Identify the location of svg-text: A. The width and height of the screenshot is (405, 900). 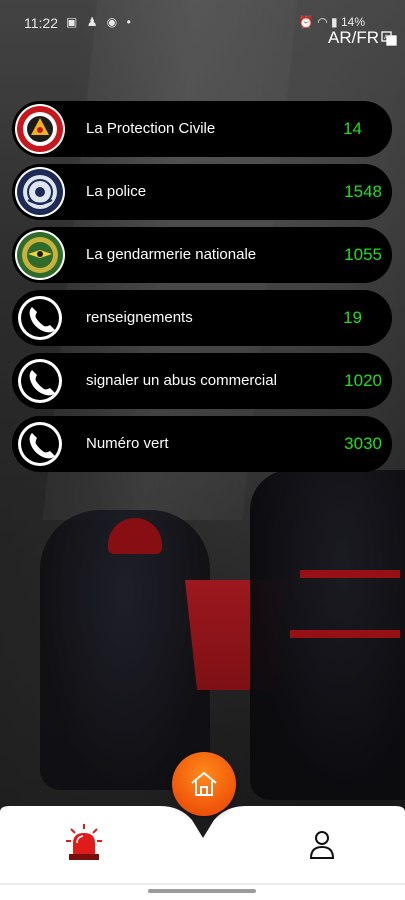
(386, 38).